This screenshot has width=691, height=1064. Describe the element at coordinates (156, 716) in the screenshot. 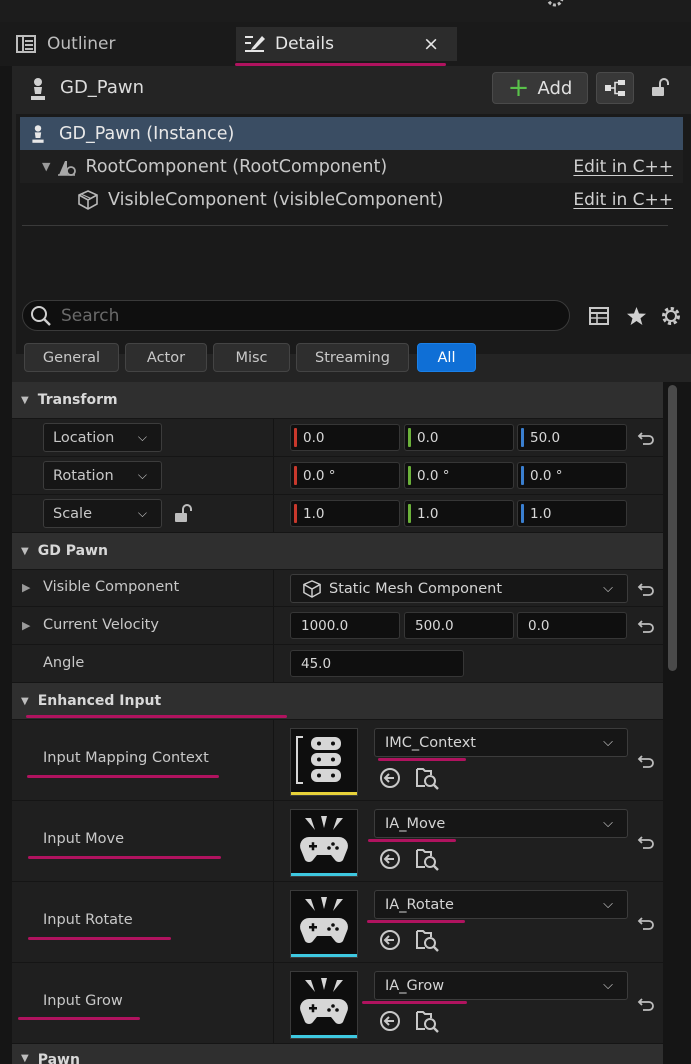

I see `section-highlight` at that location.